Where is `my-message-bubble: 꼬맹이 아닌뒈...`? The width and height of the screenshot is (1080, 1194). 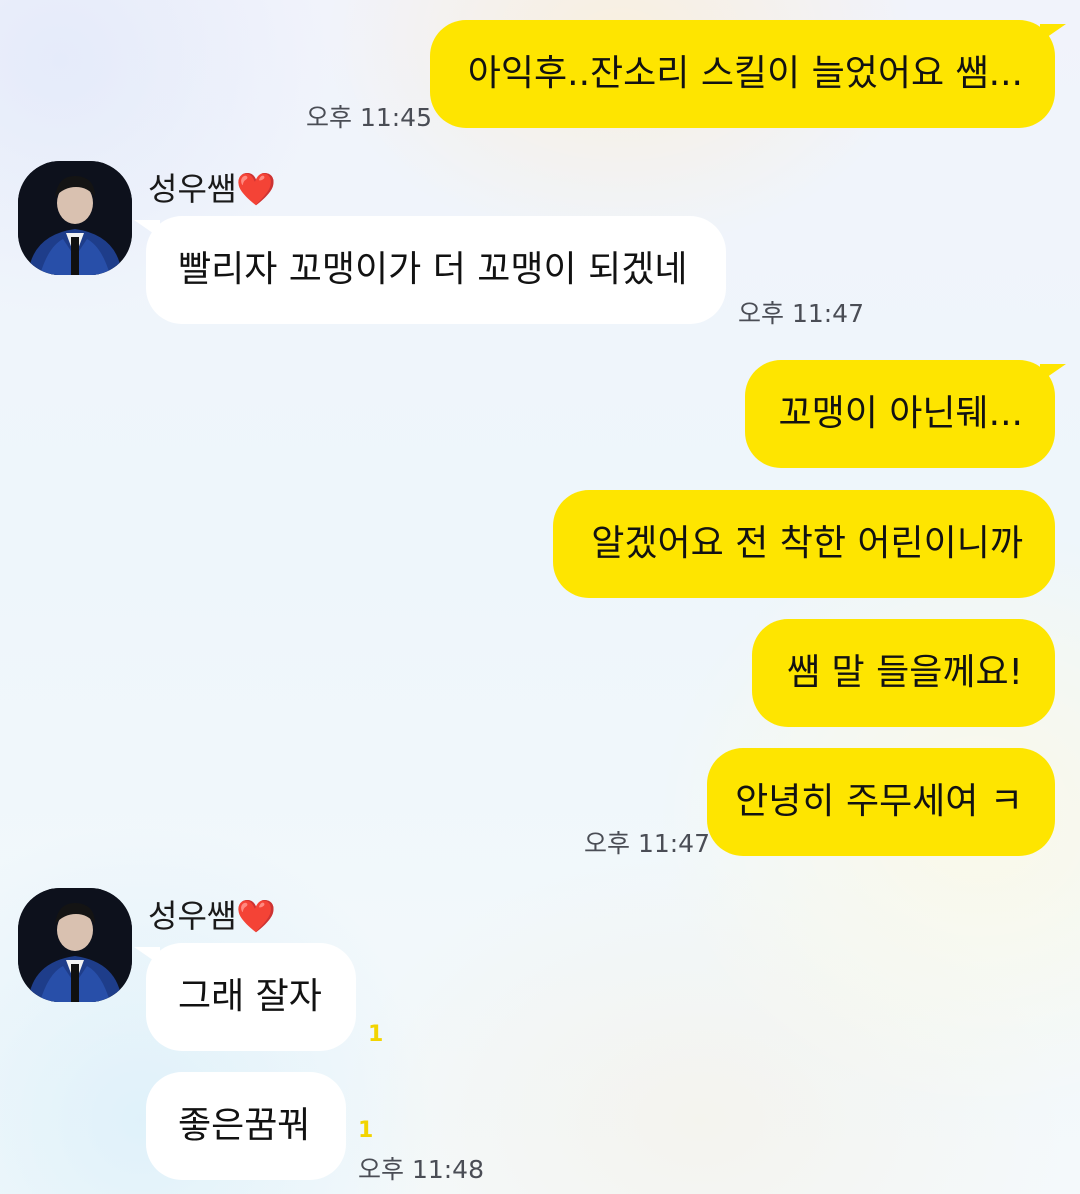 my-message-bubble: 꼬맹이 아닌뒈... is located at coordinates (900, 414).